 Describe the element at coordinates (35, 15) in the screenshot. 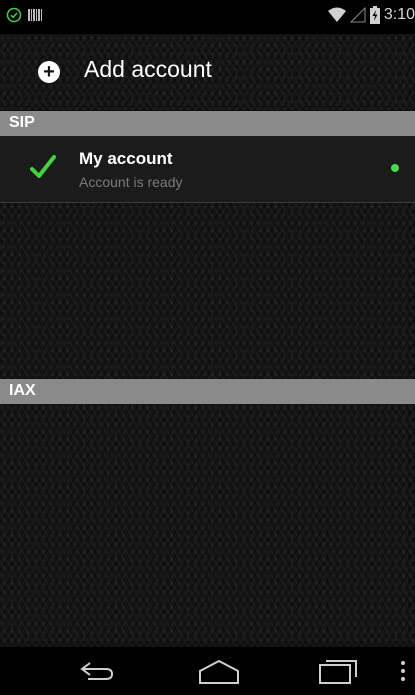

I see `barcode-icon` at that location.